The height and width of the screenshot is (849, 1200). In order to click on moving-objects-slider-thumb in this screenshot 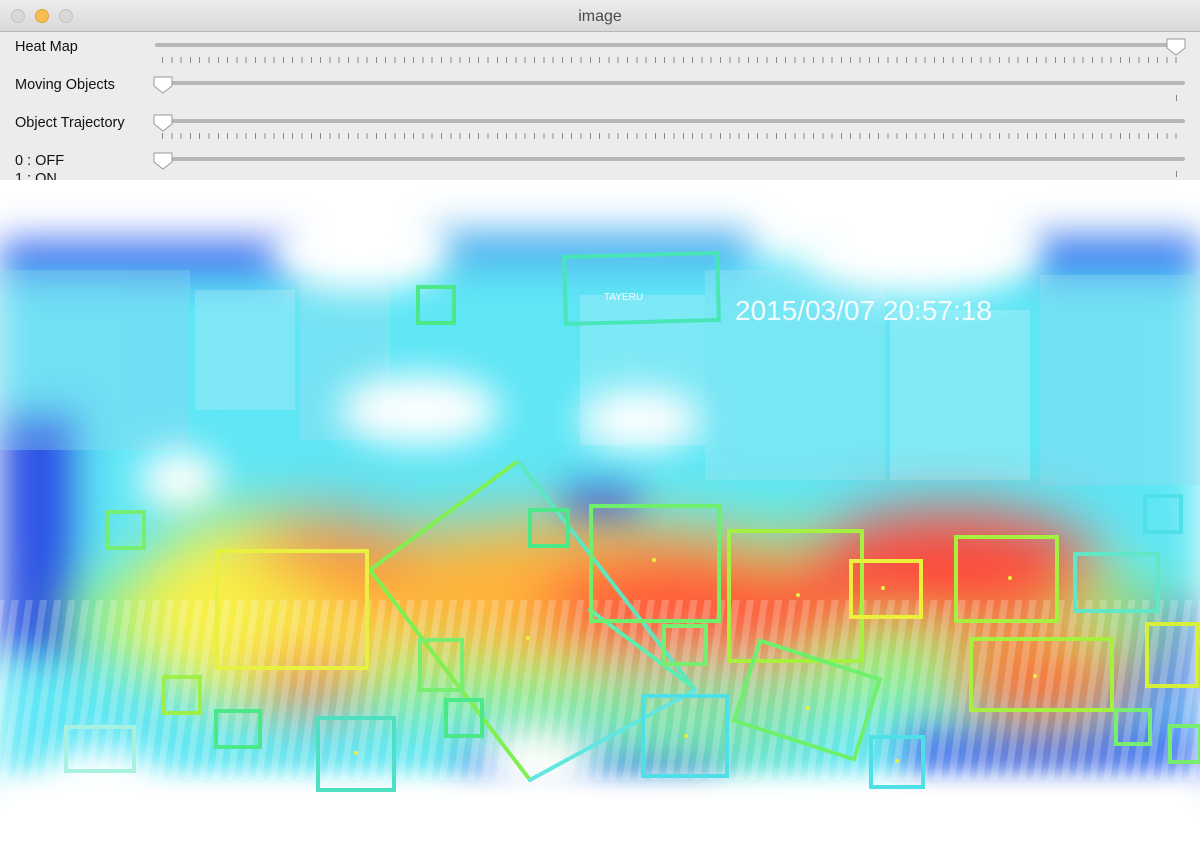, I will do `click(163, 85)`.